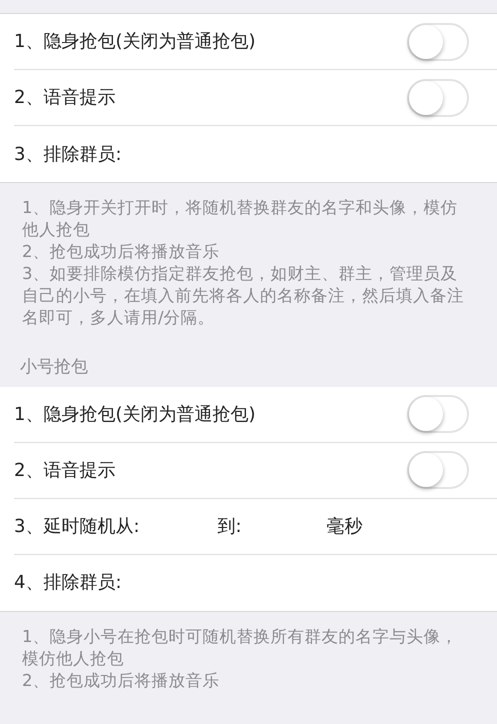 The height and width of the screenshot is (724, 497). Describe the element at coordinates (243, 296) in the screenshot. I see `note-text: 3、如要排除模仿指定群友抢包，如财主、群主，管理员及自己的小号，在填入前先将各人的名称备注，然后填入备注名即可，多人请用/分隔。` at that location.